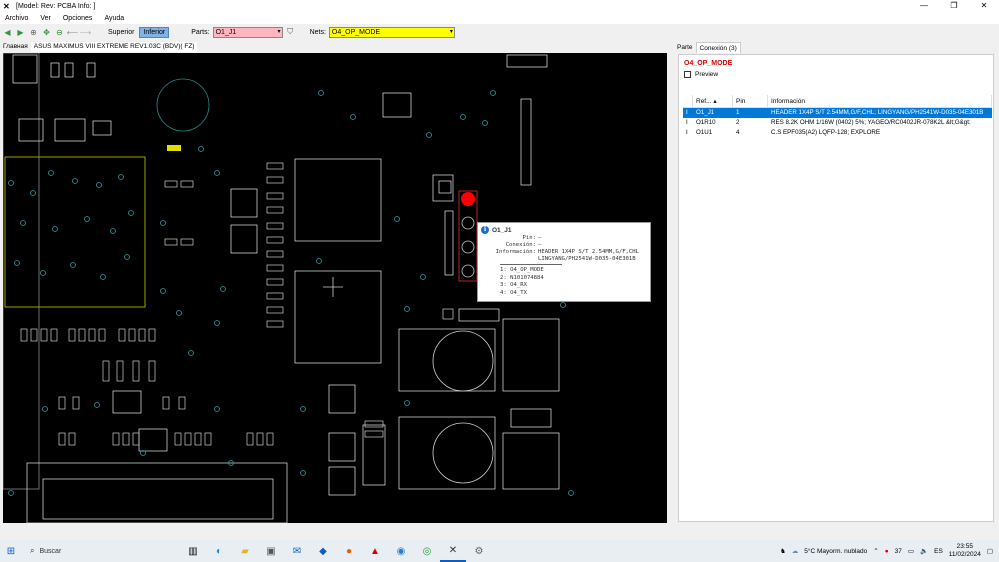 The image size is (999, 562). What do you see at coordinates (531, 264) in the screenshot?
I see `tooltip-divider` at bounding box center [531, 264].